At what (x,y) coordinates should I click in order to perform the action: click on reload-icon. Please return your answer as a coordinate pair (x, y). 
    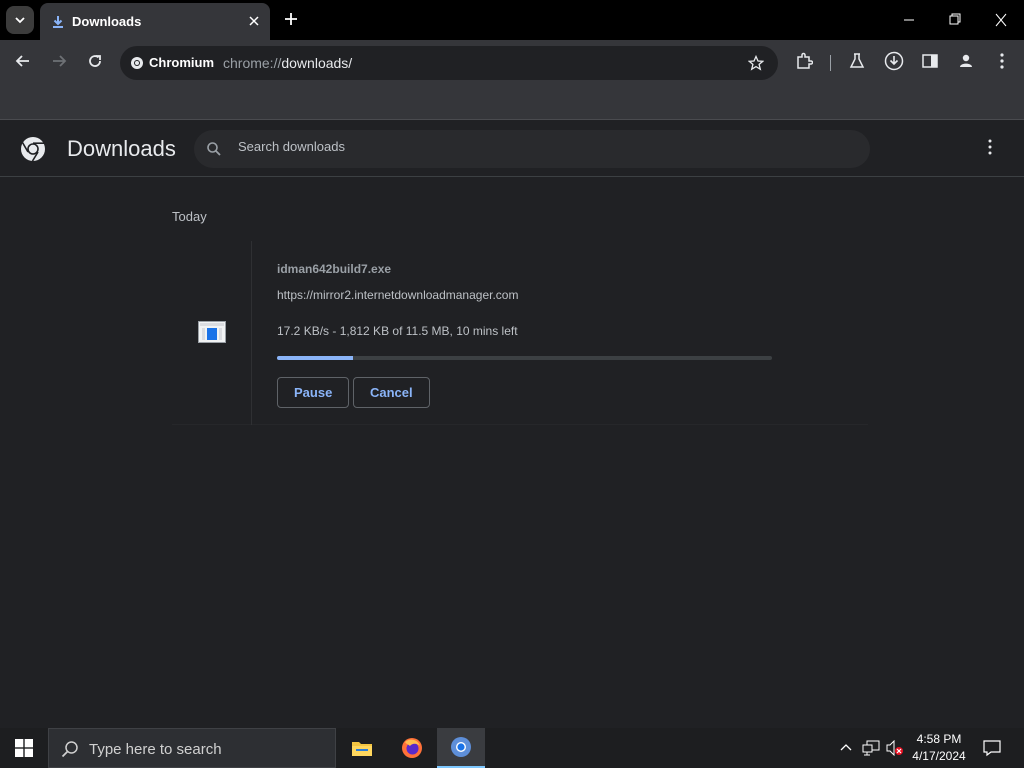
    Looking at the image, I should click on (95, 61).